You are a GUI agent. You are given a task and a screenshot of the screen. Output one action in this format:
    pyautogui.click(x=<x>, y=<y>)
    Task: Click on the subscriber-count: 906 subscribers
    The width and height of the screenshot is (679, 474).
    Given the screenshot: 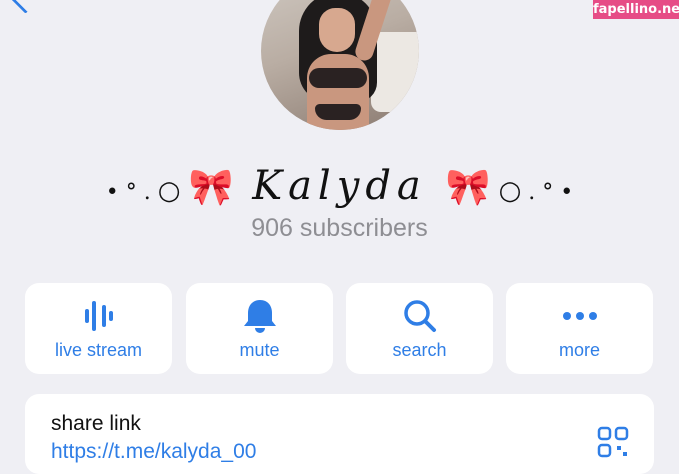 What is the action you would take?
    pyautogui.click(x=339, y=228)
    